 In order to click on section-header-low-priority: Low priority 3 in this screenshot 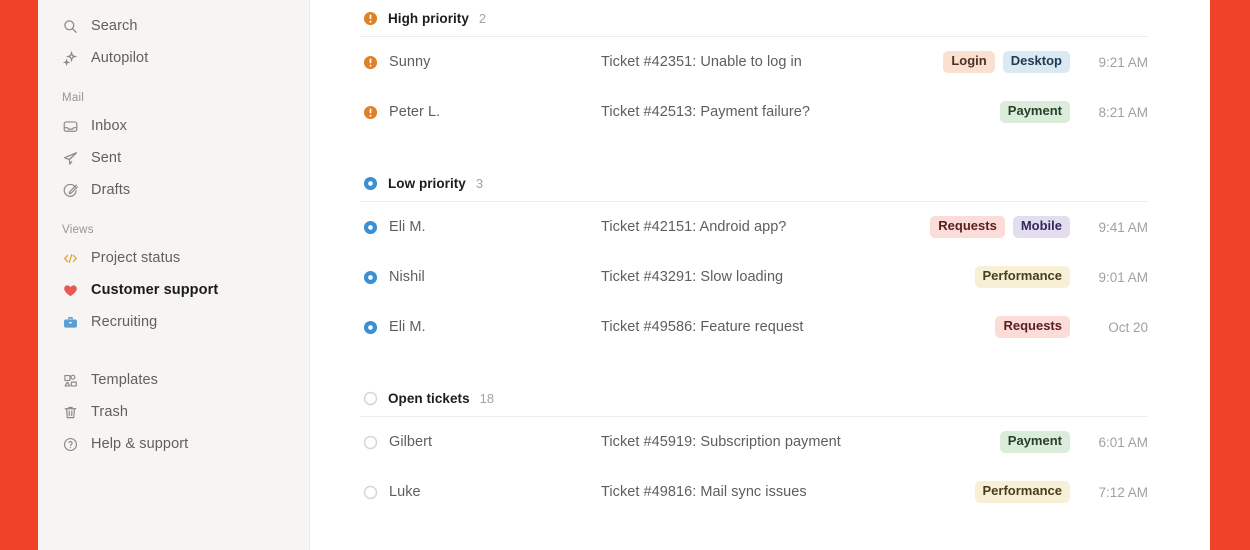, I will do `click(754, 183)`.